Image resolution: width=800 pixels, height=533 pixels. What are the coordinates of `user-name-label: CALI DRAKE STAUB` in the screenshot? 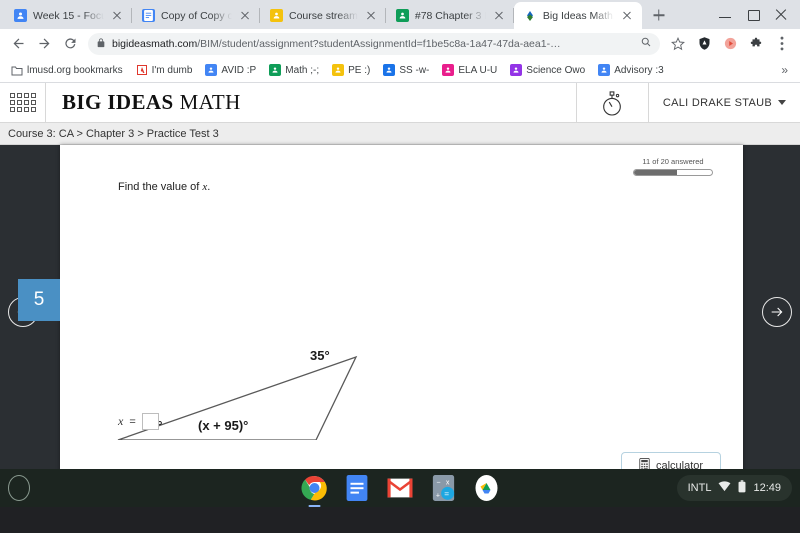 It's located at (717, 102).